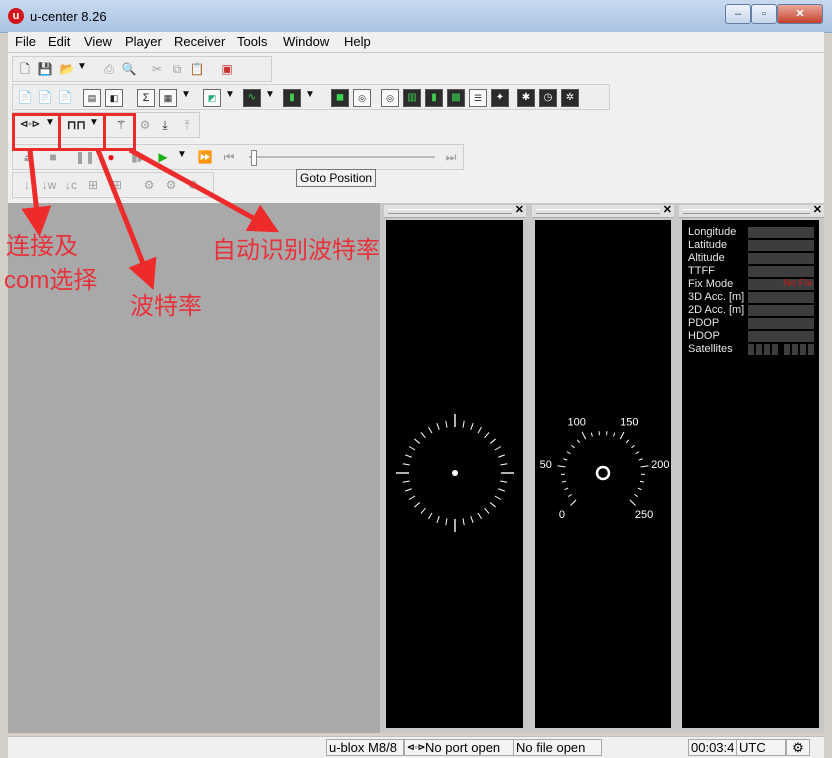  Describe the element at coordinates (123, 213) in the screenshot. I see `baud-arrow` at that location.